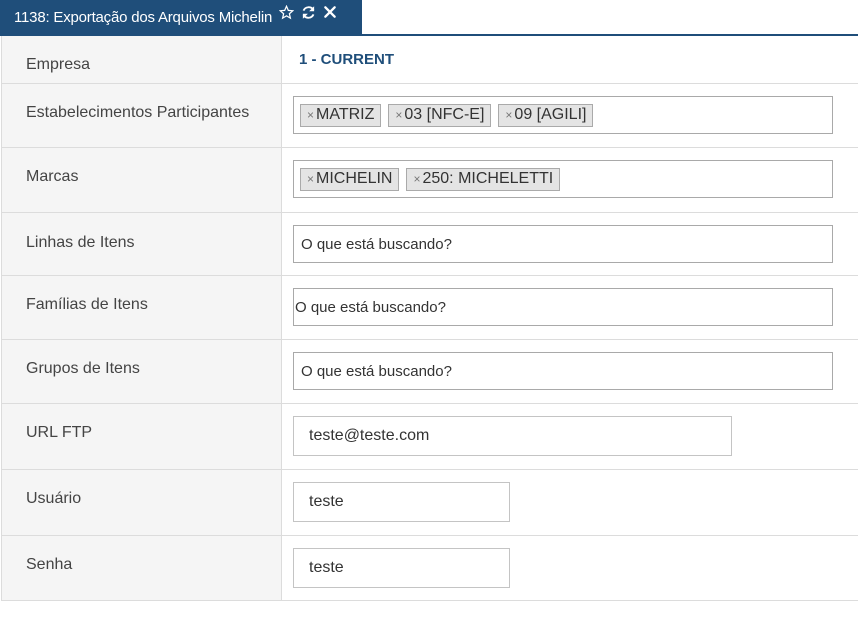 The height and width of the screenshot is (622, 858). Describe the element at coordinates (563, 307) in the screenshot. I see `familias-search-input` at that location.